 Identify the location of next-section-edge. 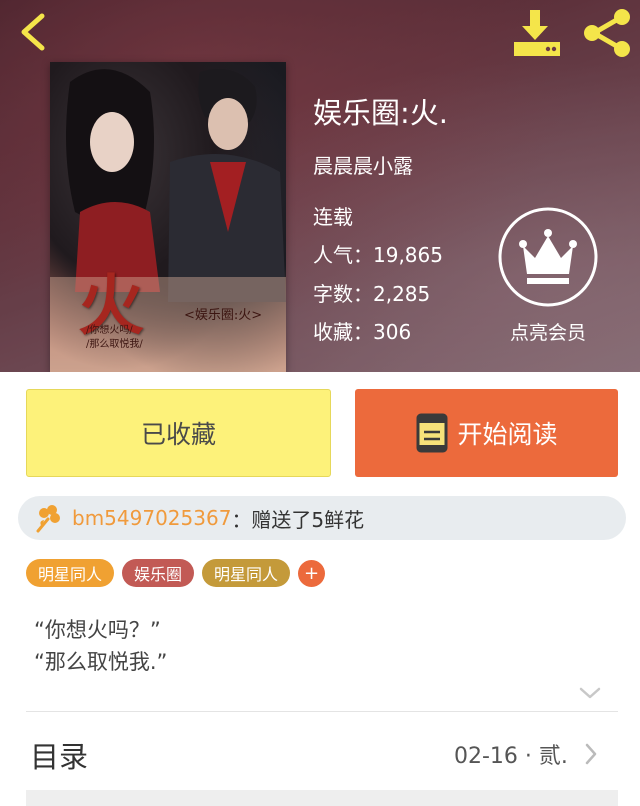
(322, 798).